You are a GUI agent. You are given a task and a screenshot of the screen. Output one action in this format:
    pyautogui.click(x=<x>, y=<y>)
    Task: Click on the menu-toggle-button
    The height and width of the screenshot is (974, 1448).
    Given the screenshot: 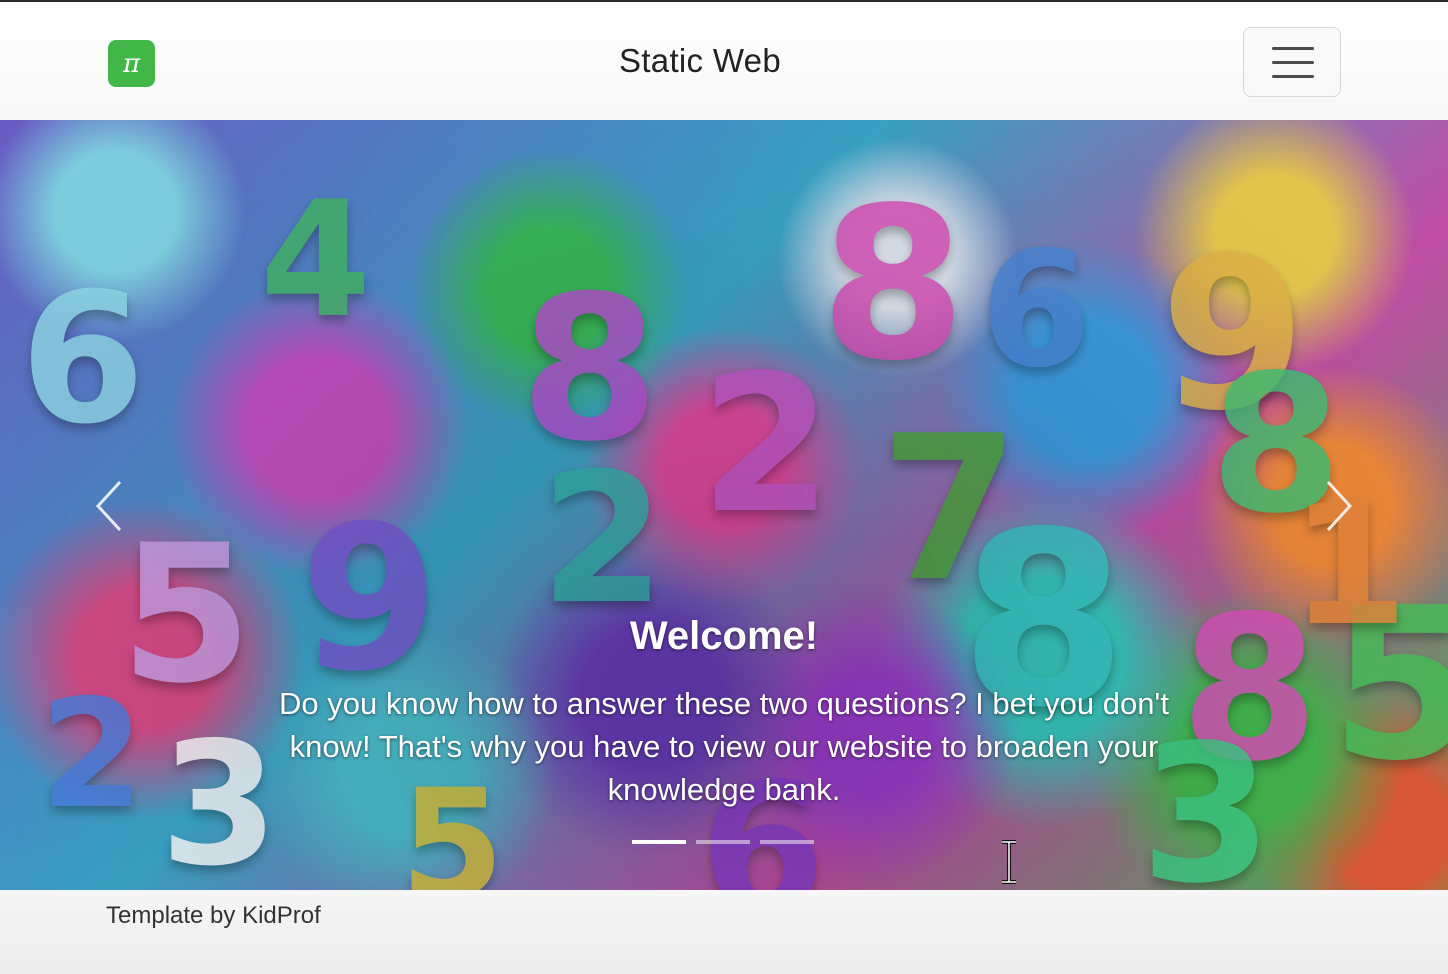 What is the action you would take?
    pyautogui.click(x=1292, y=62)
    